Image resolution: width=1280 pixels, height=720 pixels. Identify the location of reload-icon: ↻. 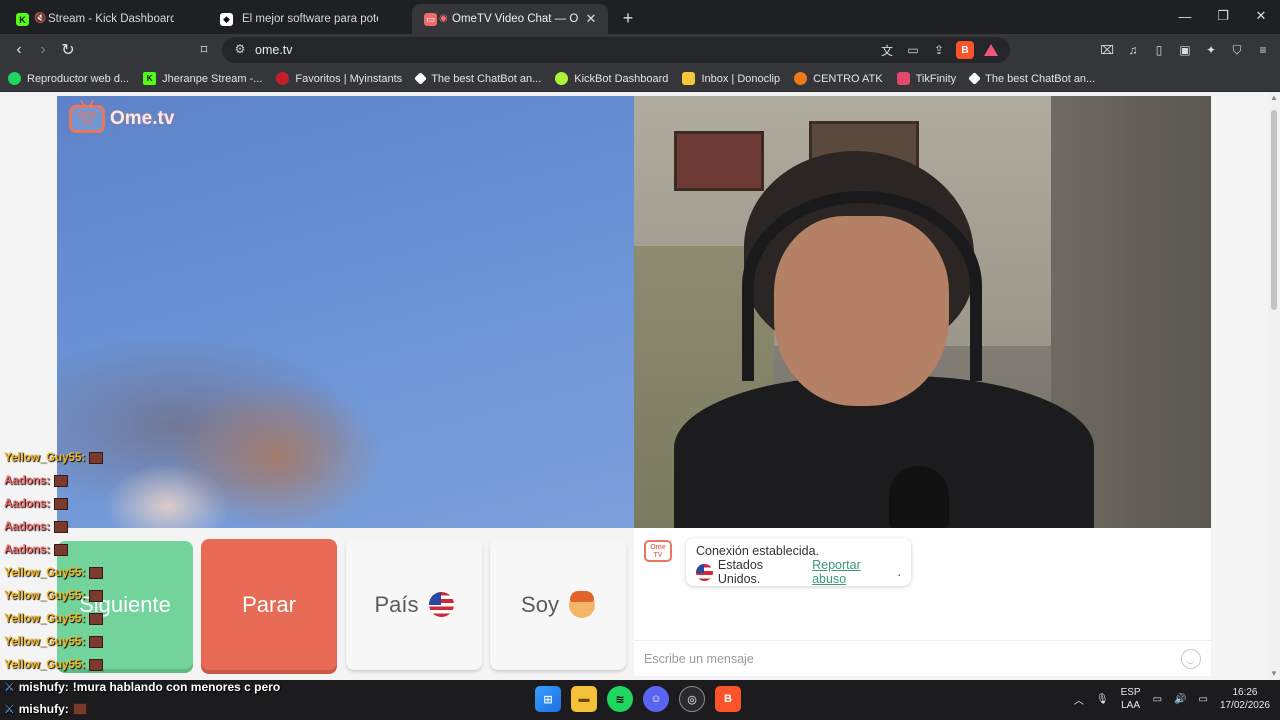
(68, 50).